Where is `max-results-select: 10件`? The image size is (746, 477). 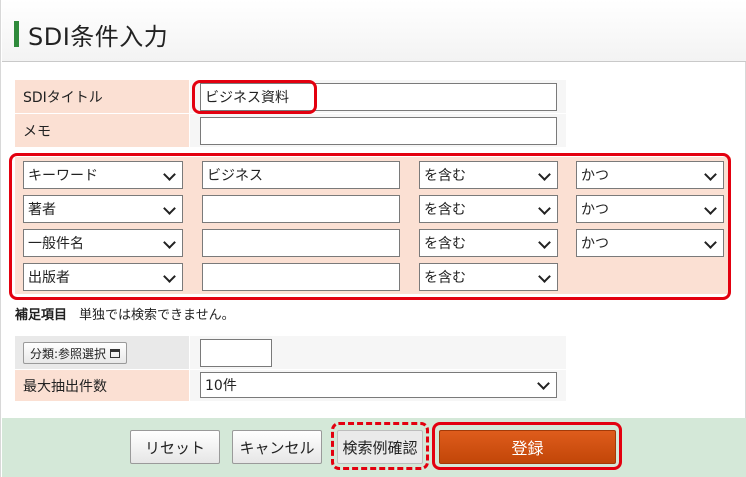
max-results-select: 10件 is located at coordinates (378, 385).